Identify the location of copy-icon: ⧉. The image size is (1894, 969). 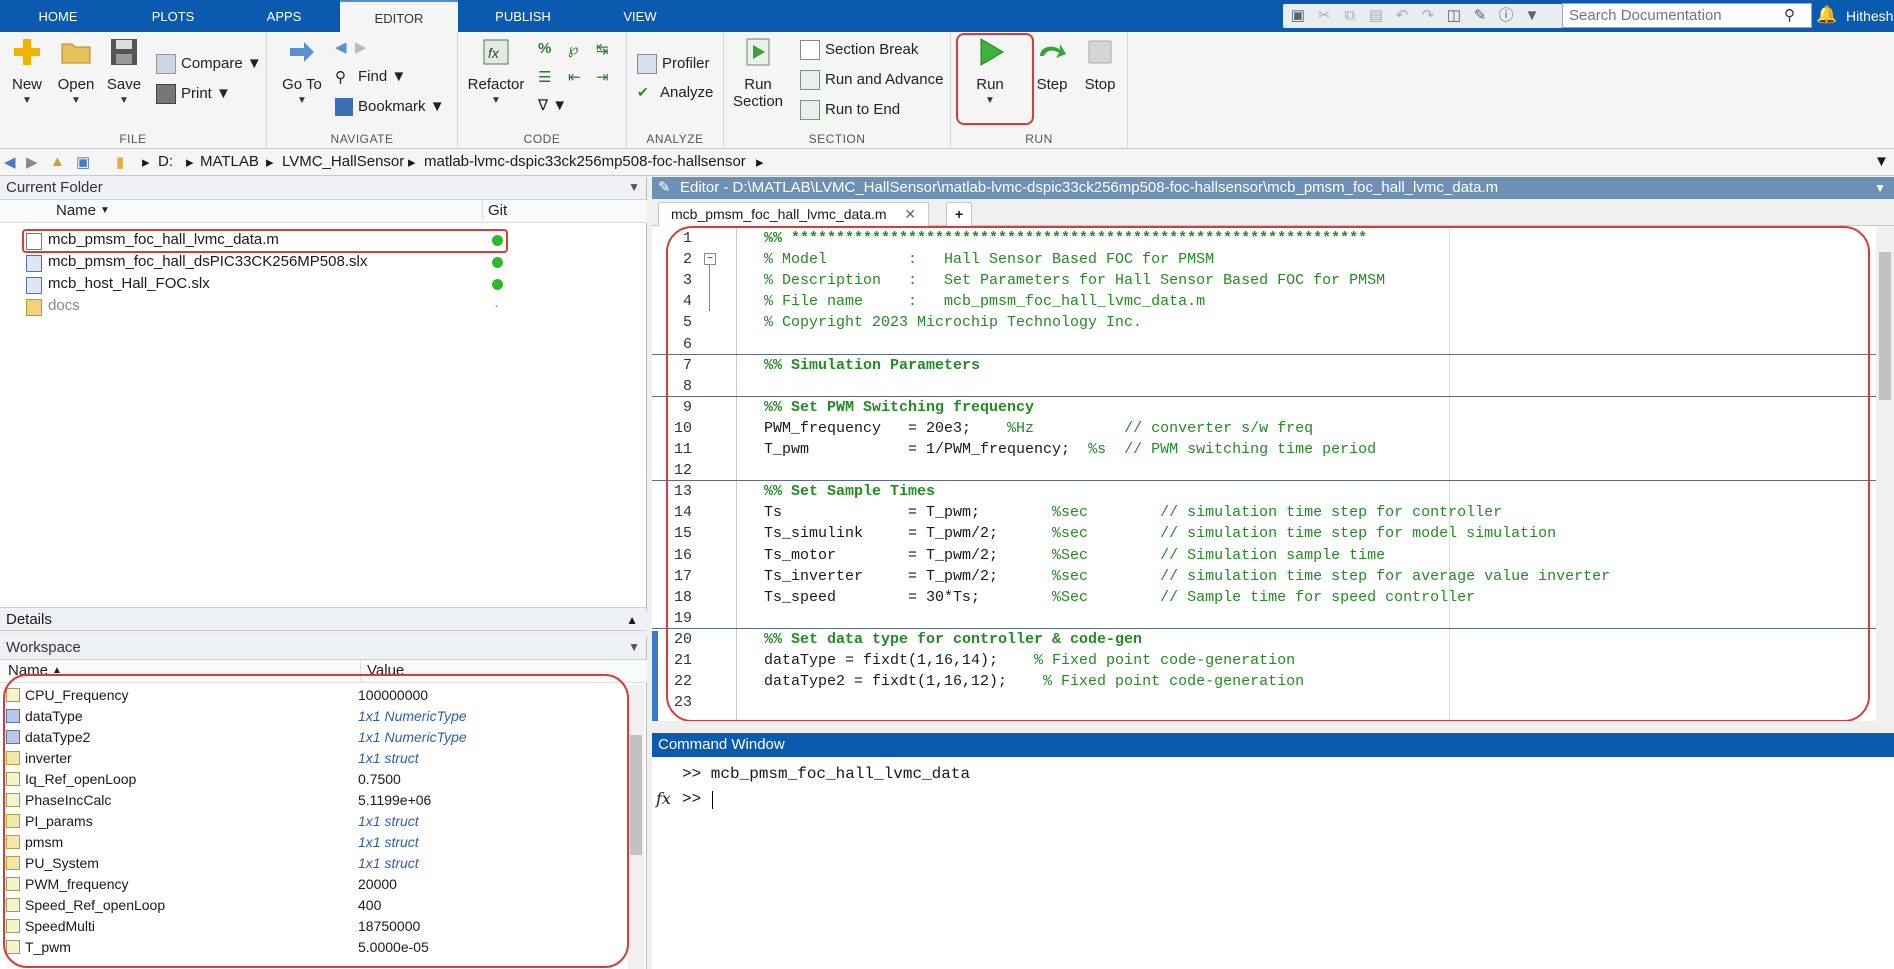
(1350, 16).